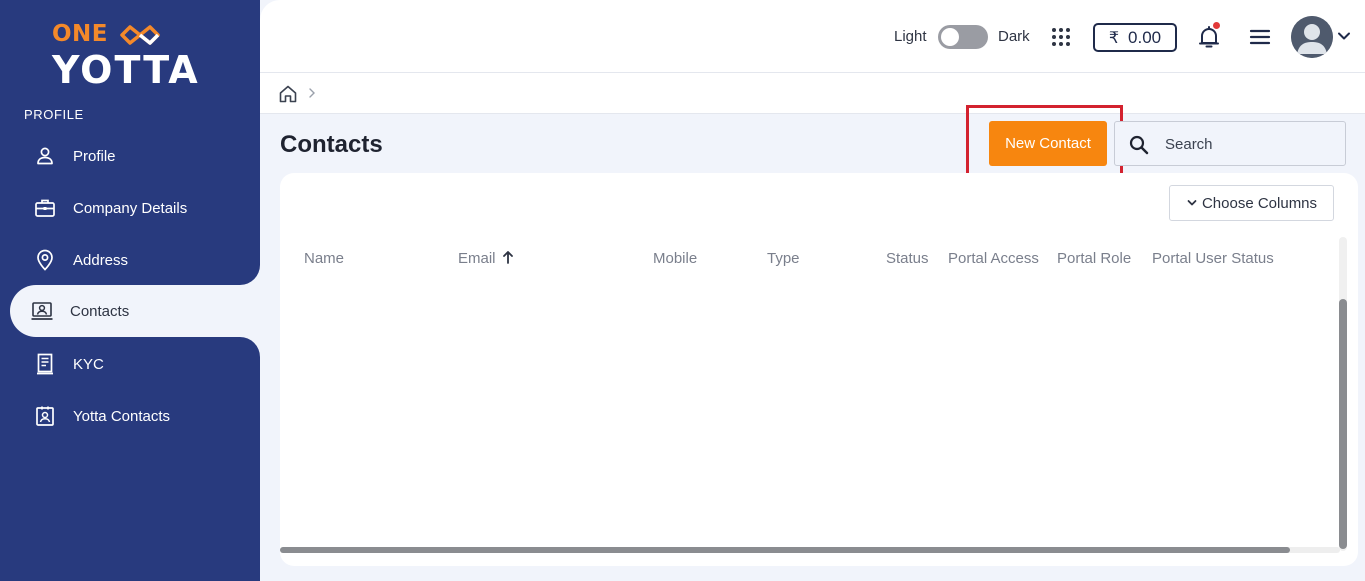  What do you see at coordinates (907, 258) in the screenshot?
I see `column-header-status: Status` at bounding box center [907, 258].